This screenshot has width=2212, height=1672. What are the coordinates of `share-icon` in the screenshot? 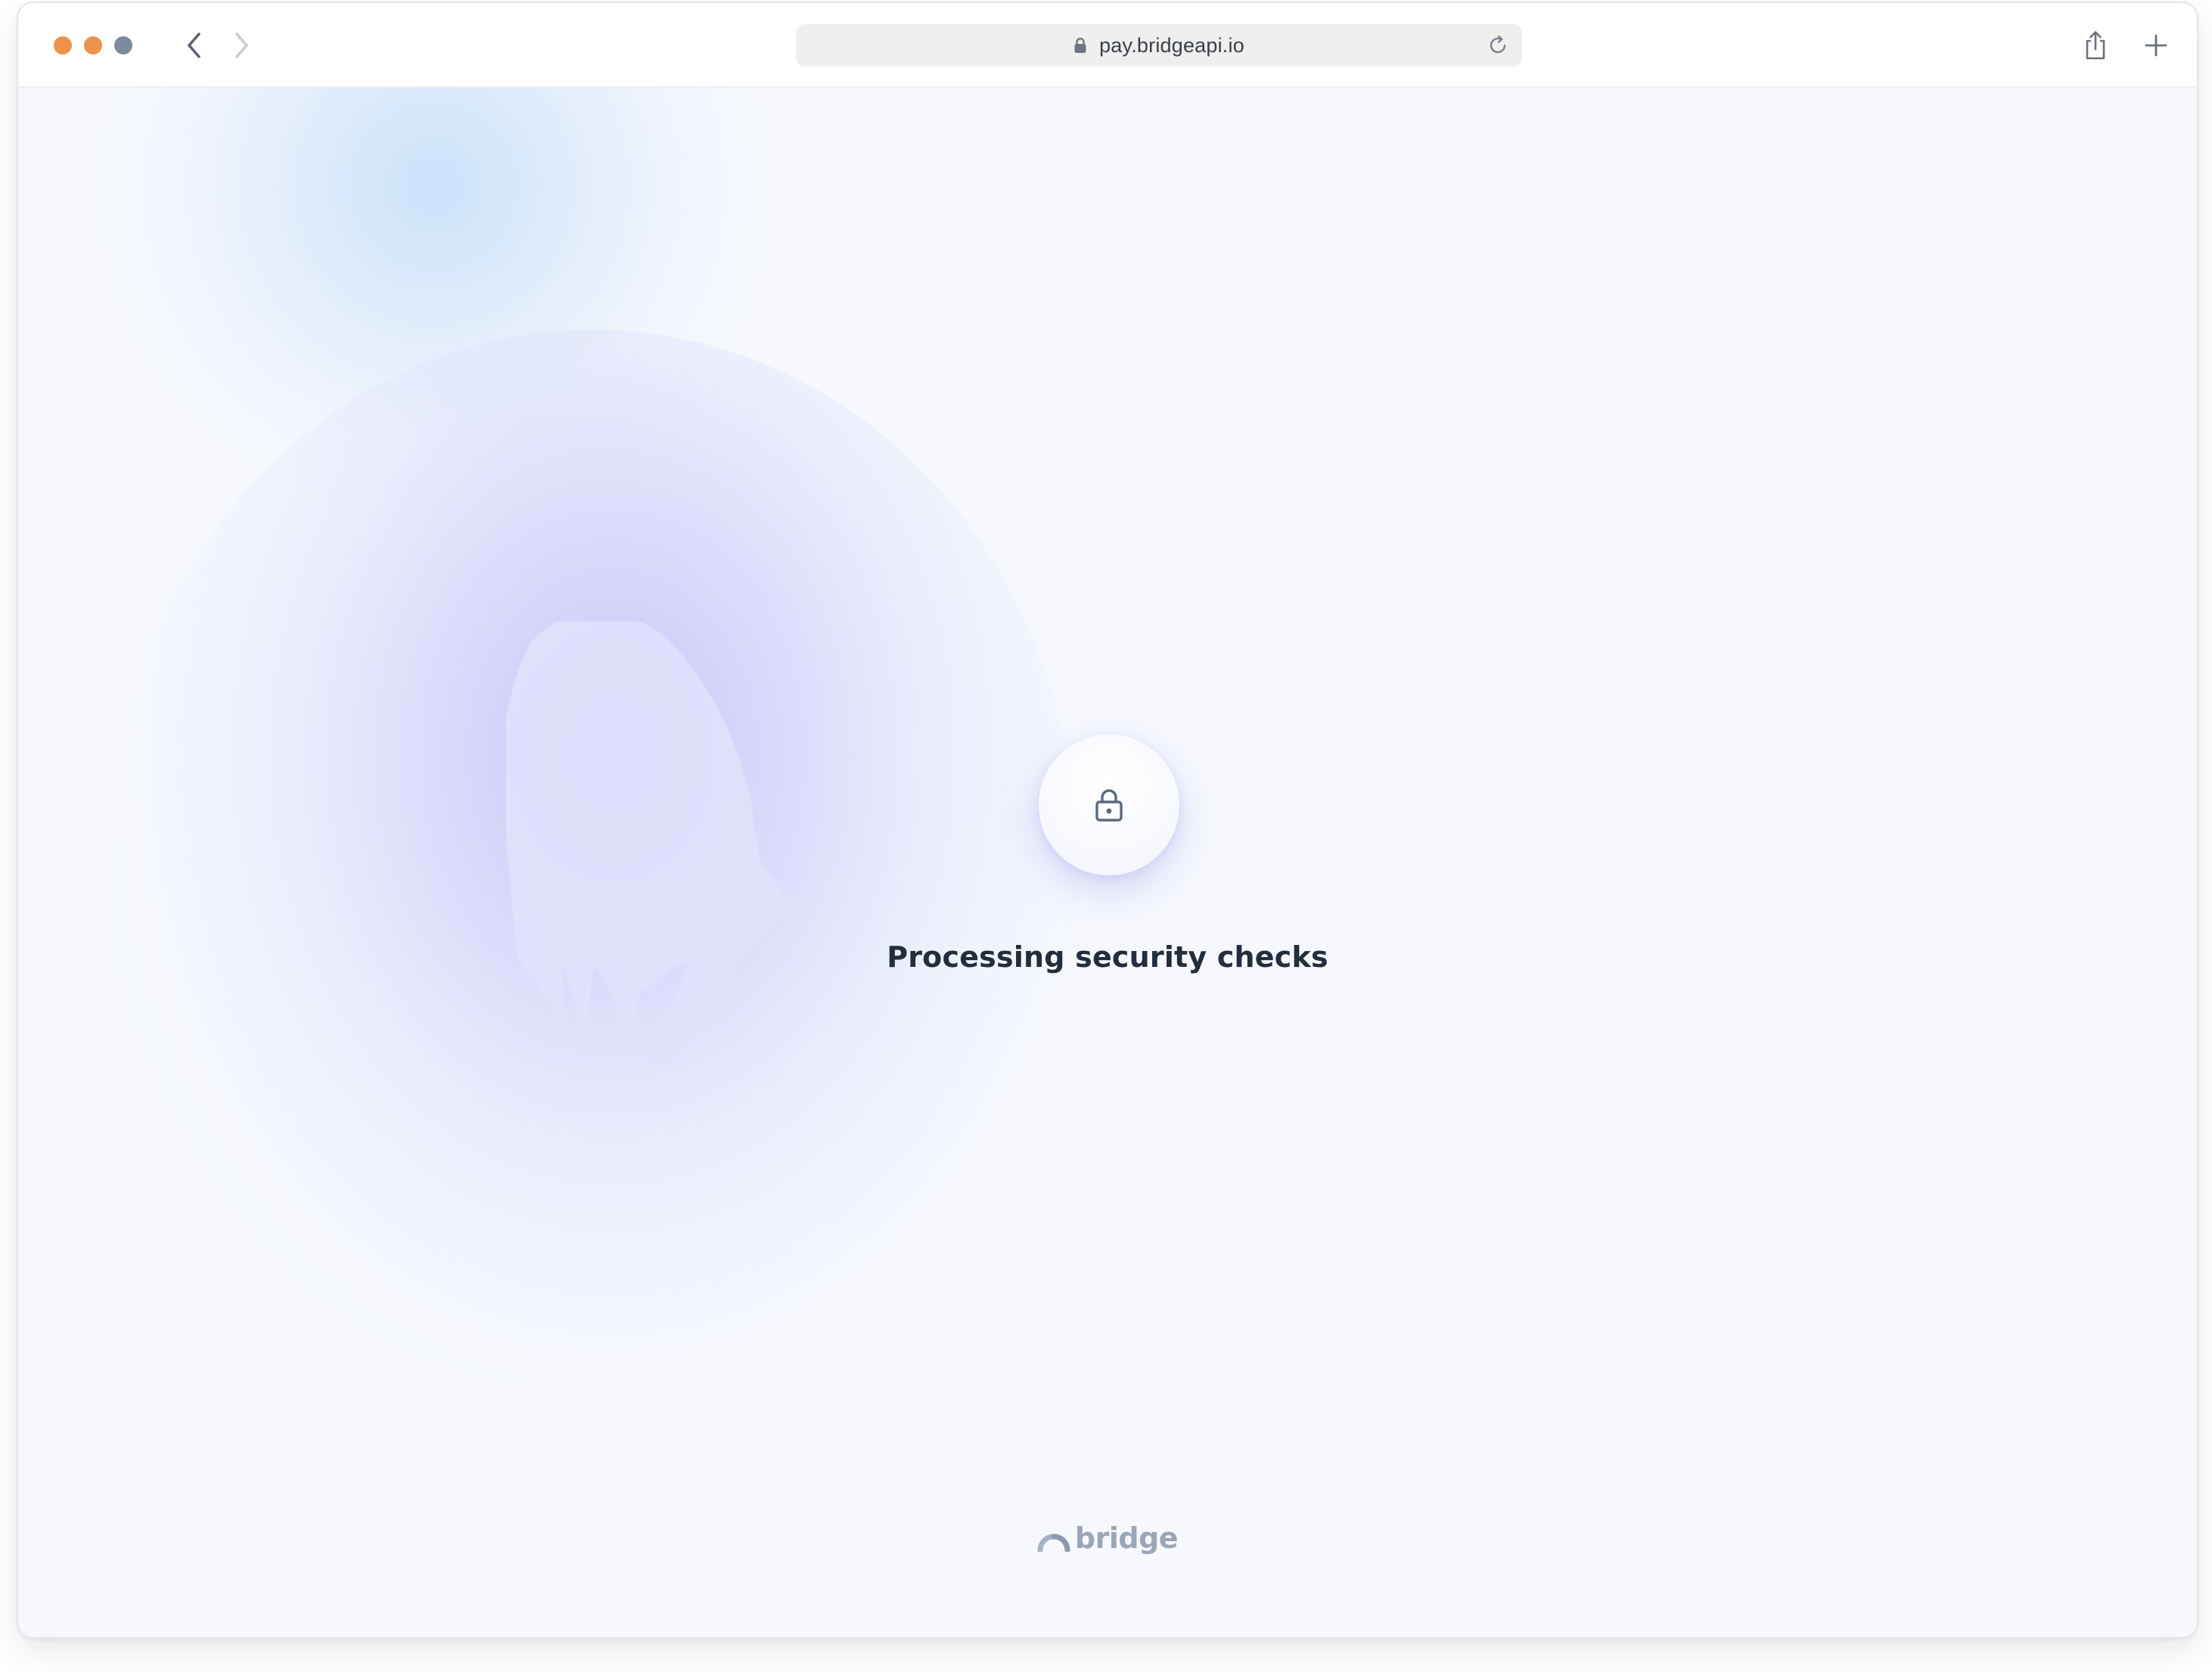 It's located at (2095, 45).